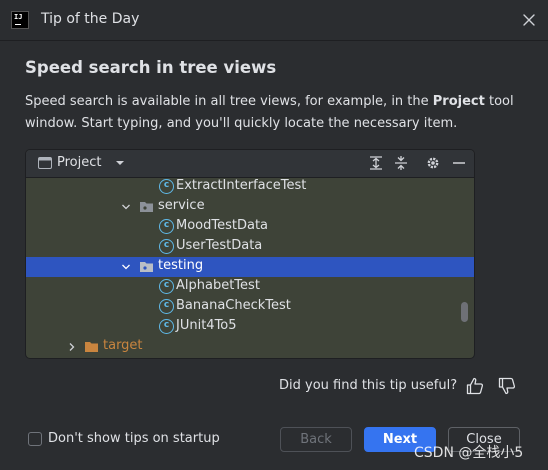  What do you see at coordinates (459, 163) in the screenshot?
I see `hide-icon` at bounding box center [459, 163].